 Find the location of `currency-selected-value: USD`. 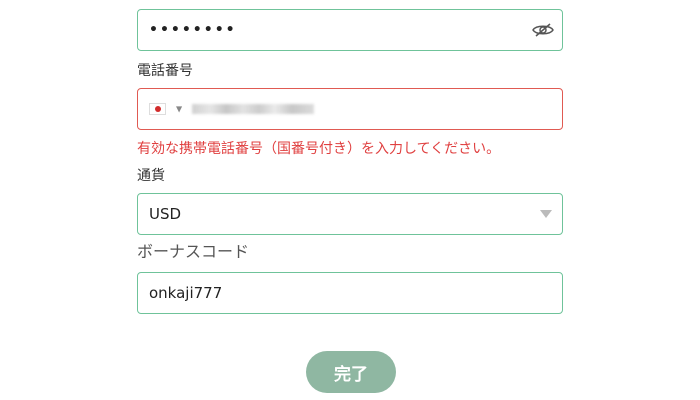

currency-selected-value: USD is located at coordinates (165, 214).